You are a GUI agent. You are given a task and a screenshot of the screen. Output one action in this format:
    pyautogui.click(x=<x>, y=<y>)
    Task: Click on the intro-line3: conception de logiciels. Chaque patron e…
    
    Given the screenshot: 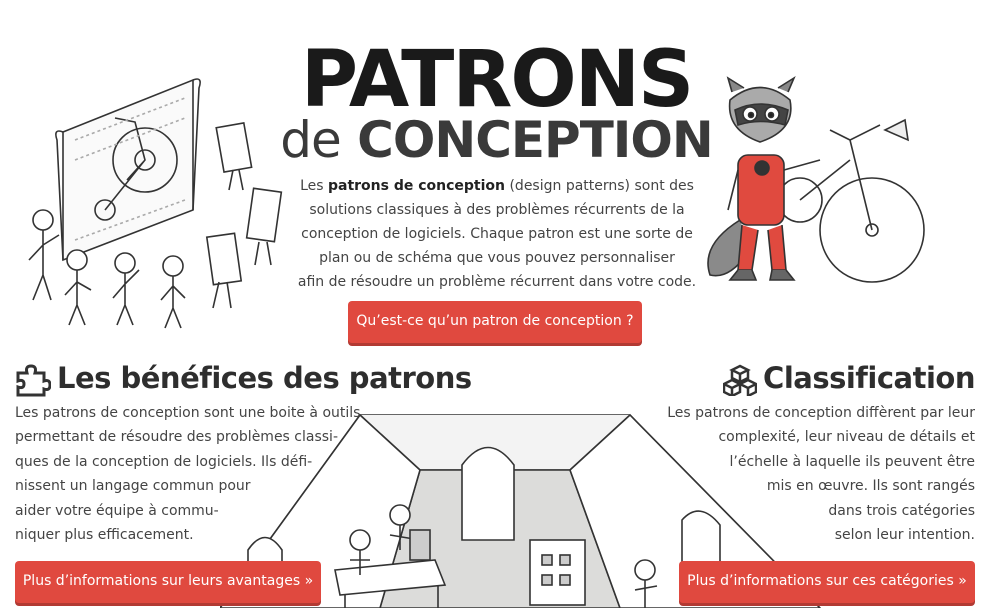 What is the action you would take?
    pyautogui.click(x=497, y=234)
    